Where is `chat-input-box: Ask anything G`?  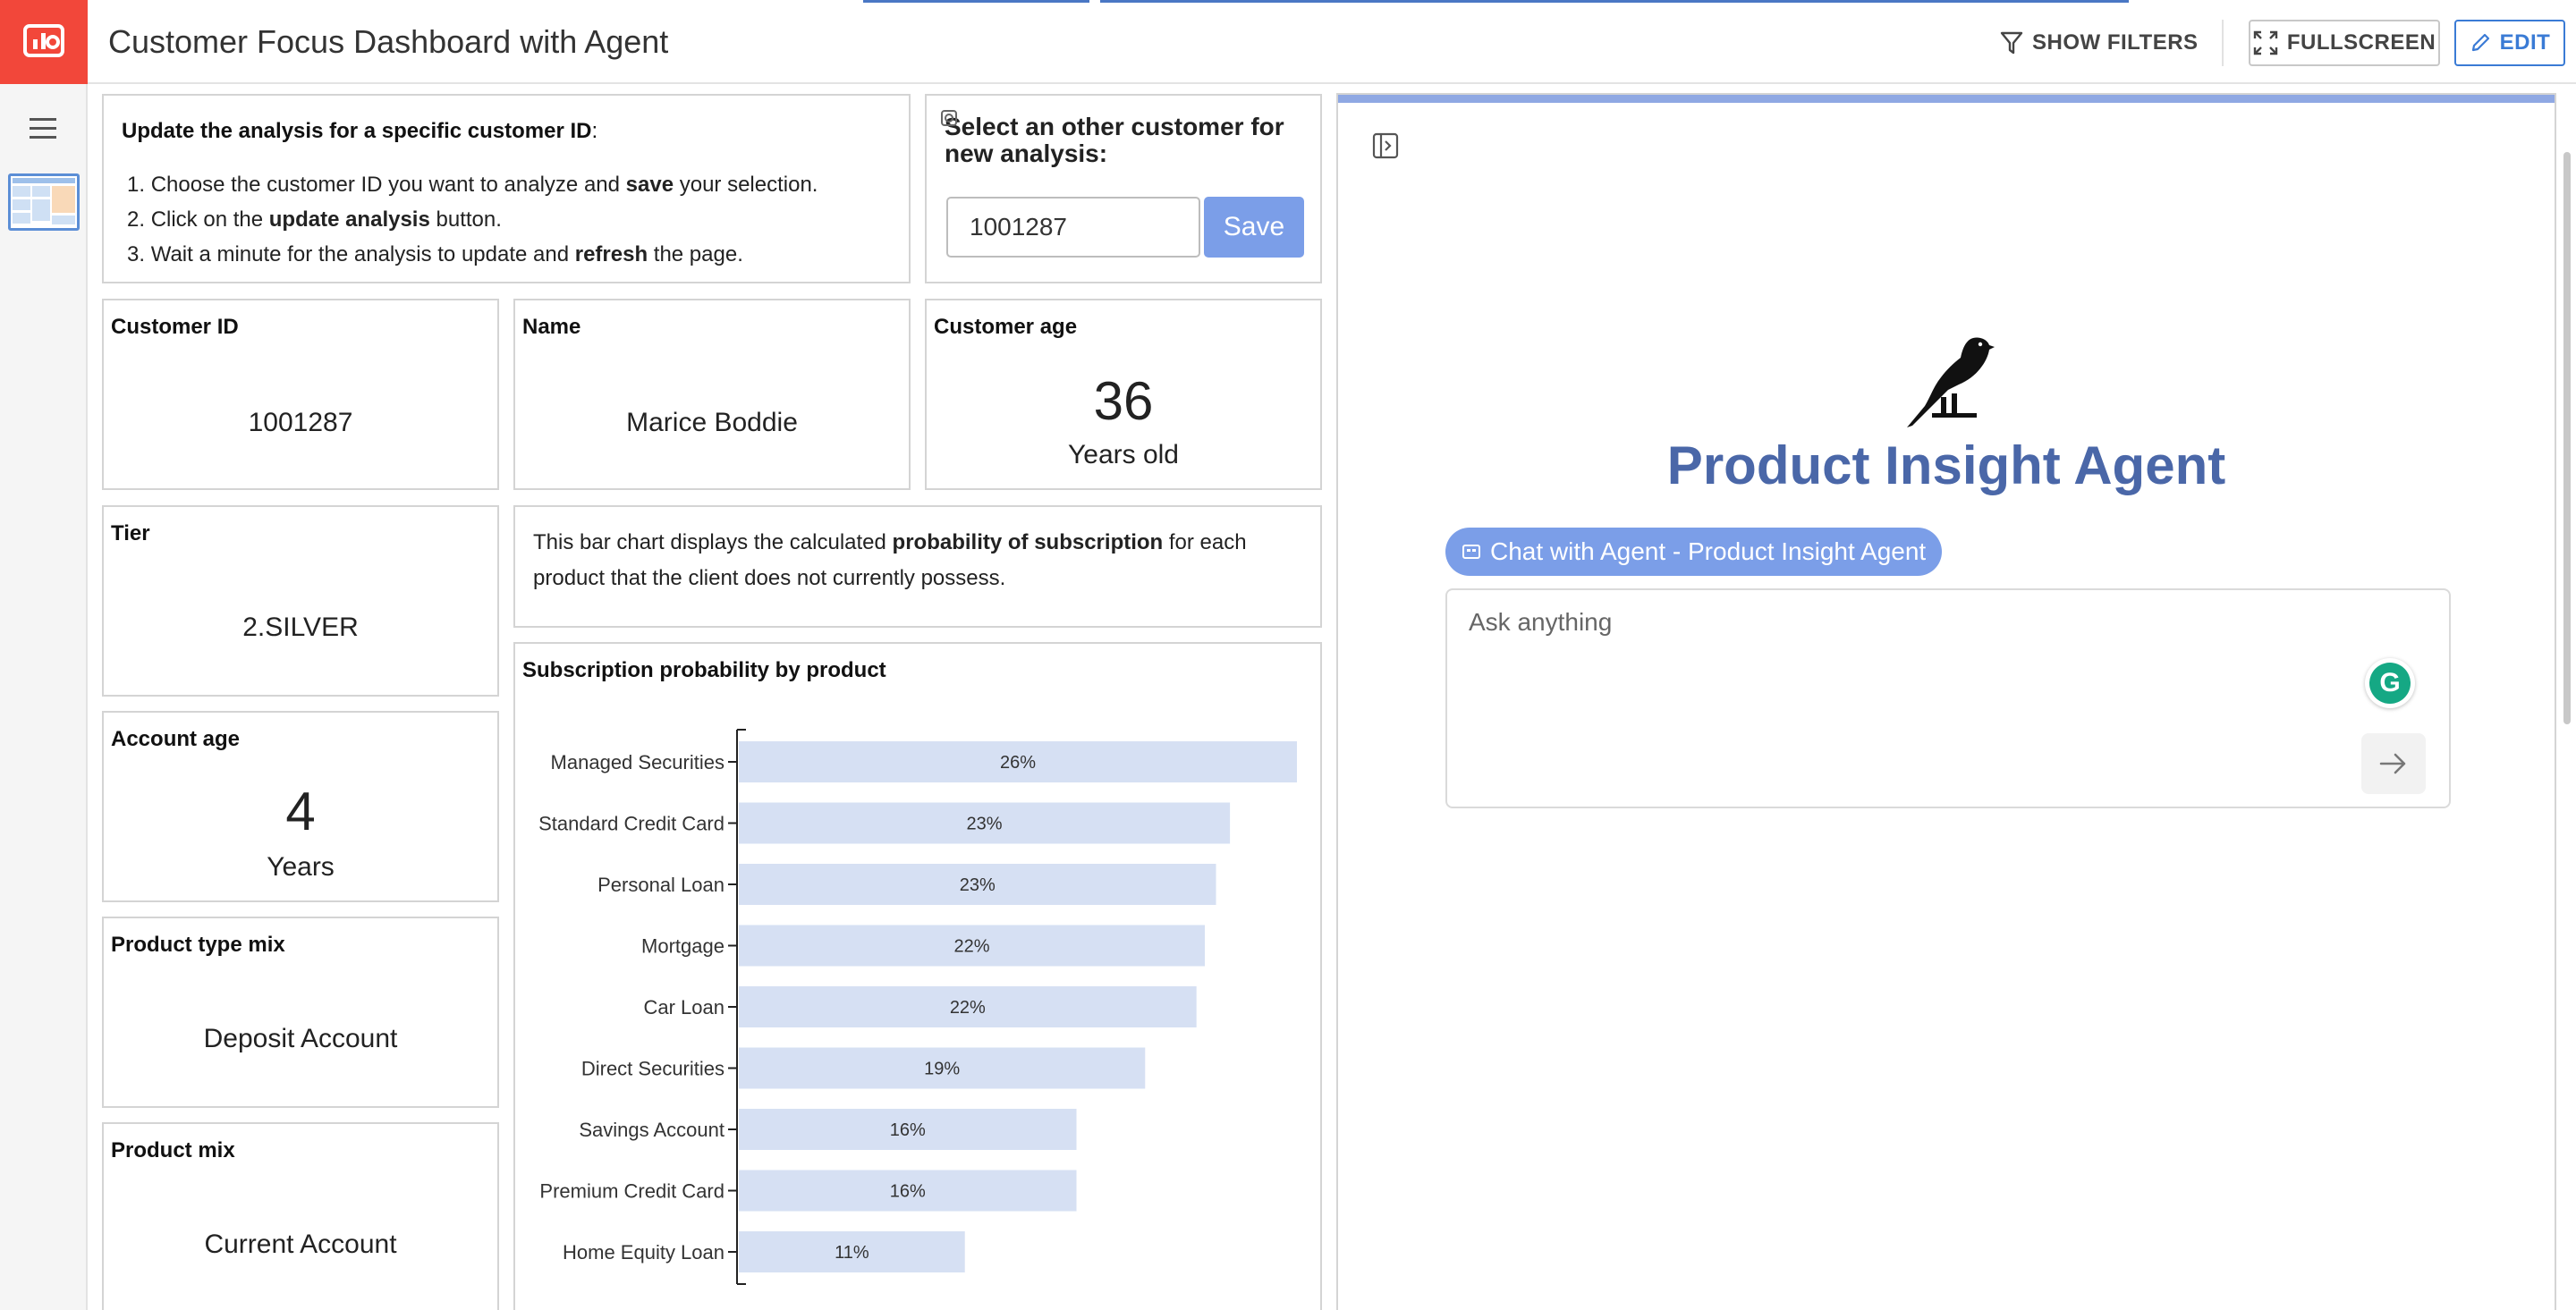 chat-input-box: Ask anything G is located at coordinates (1948, 698).